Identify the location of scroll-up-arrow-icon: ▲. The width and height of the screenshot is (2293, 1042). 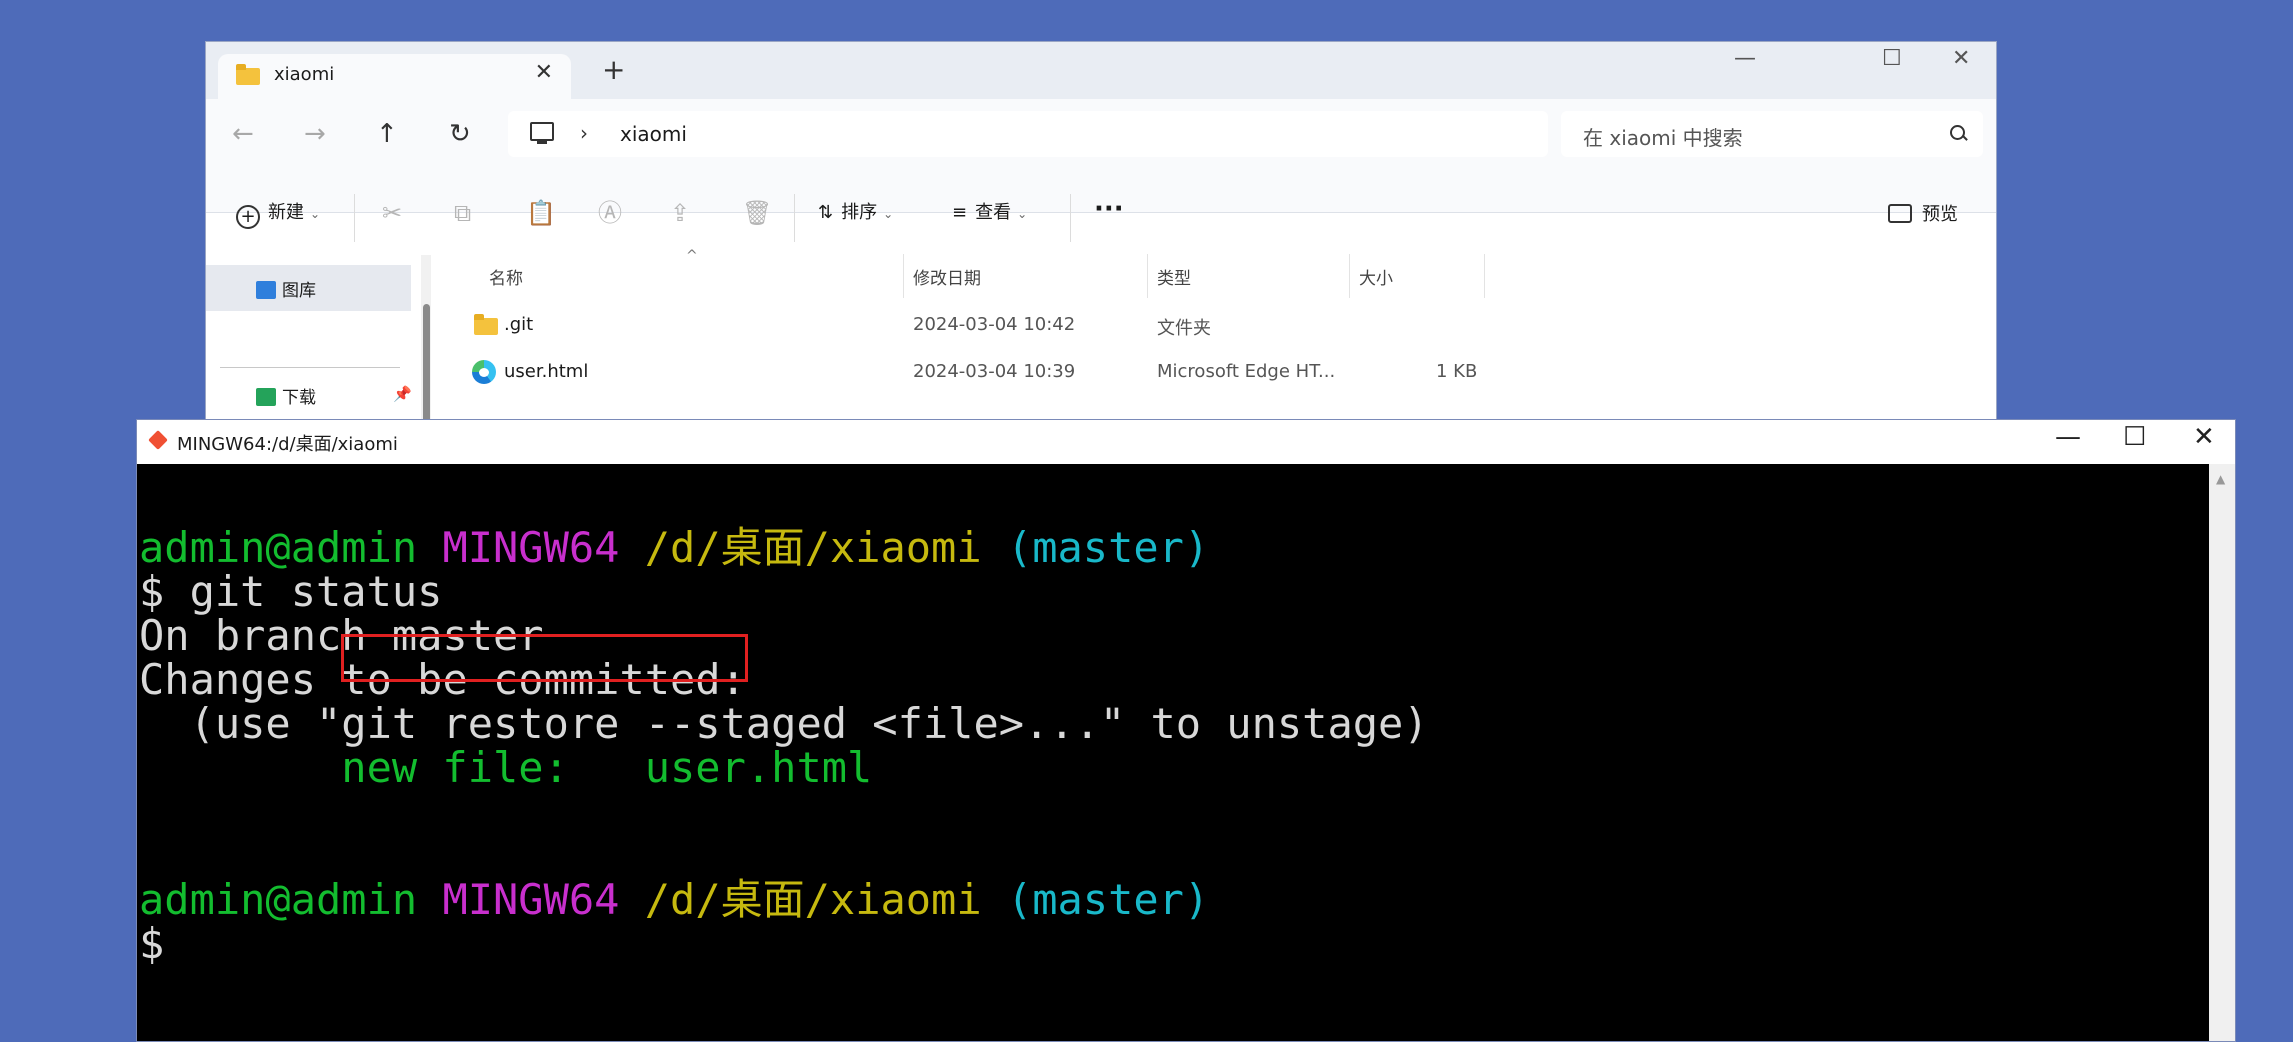
(2220, 479).